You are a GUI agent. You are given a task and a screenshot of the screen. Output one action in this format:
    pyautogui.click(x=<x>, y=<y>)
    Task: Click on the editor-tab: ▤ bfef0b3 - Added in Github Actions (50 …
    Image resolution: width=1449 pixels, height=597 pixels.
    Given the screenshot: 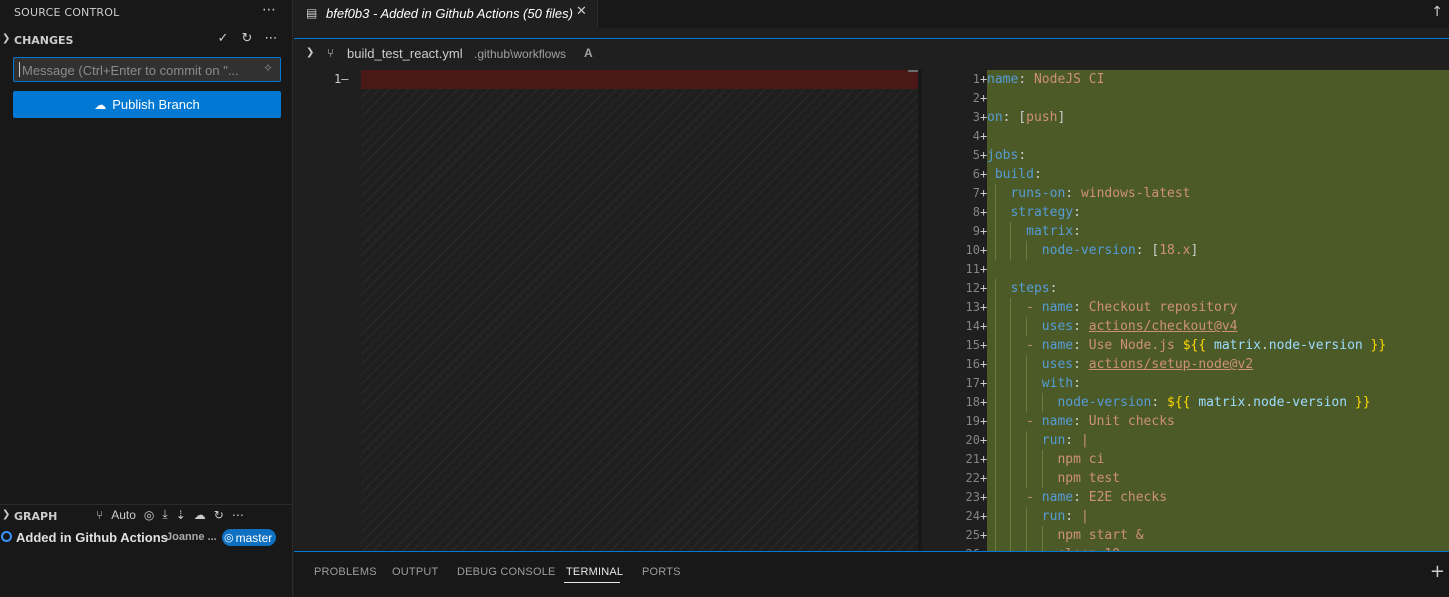 What is the action you would take?
    pyautogui.click(x=446, y=14)
    